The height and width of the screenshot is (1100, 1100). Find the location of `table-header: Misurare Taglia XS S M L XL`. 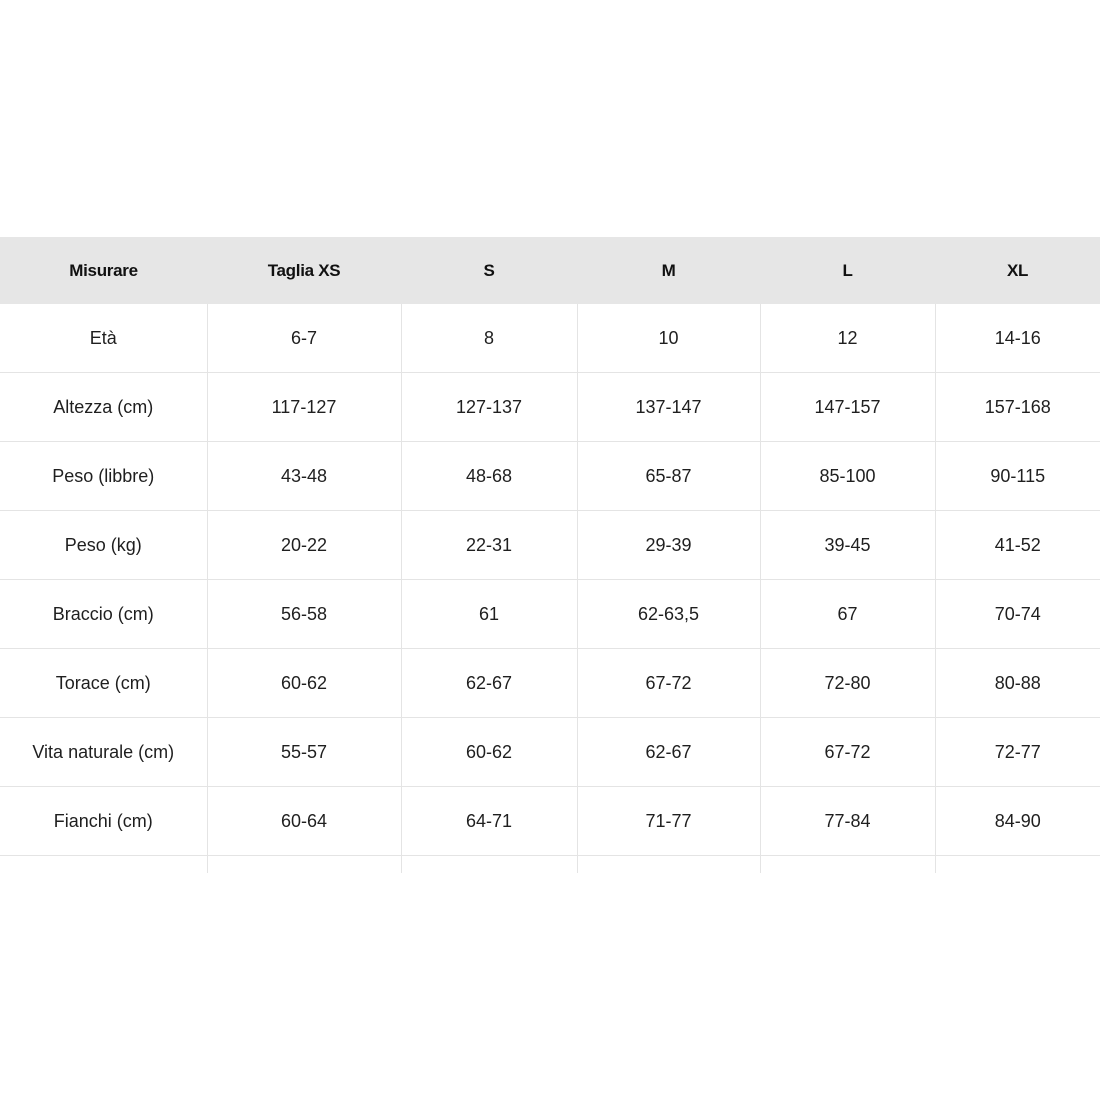

table-header: Misurare Taglia XS S M L XL is located at coordinates (550, 270).